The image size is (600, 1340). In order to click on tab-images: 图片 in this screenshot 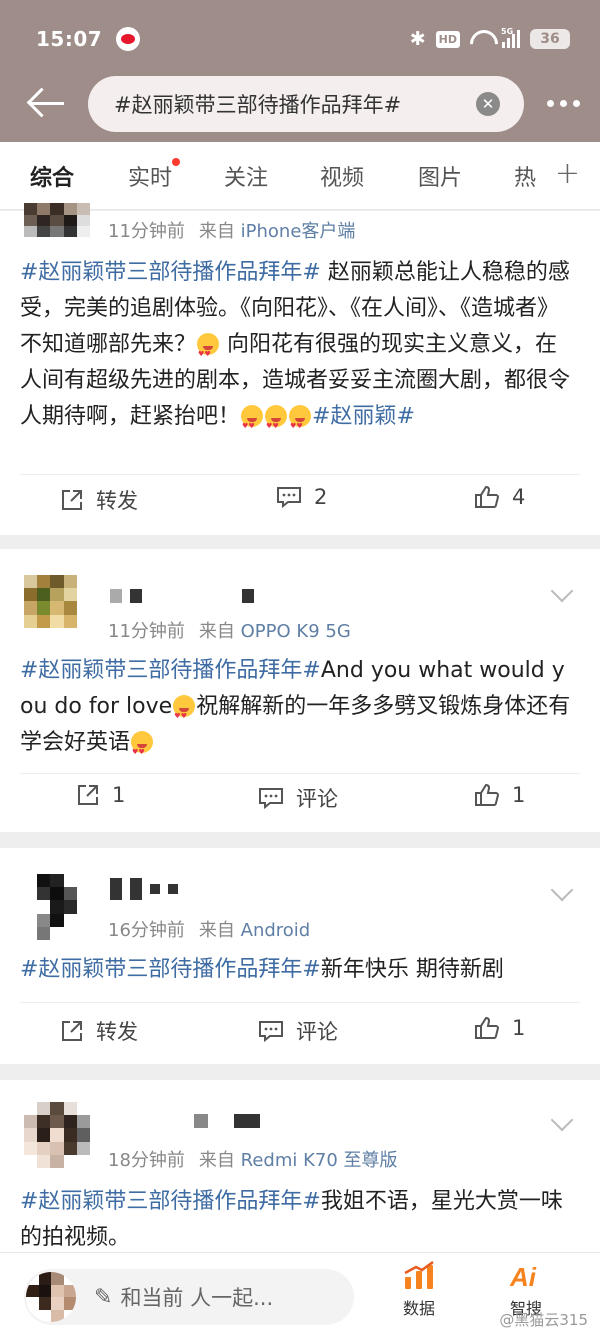, I will do `click(440, 176)`.